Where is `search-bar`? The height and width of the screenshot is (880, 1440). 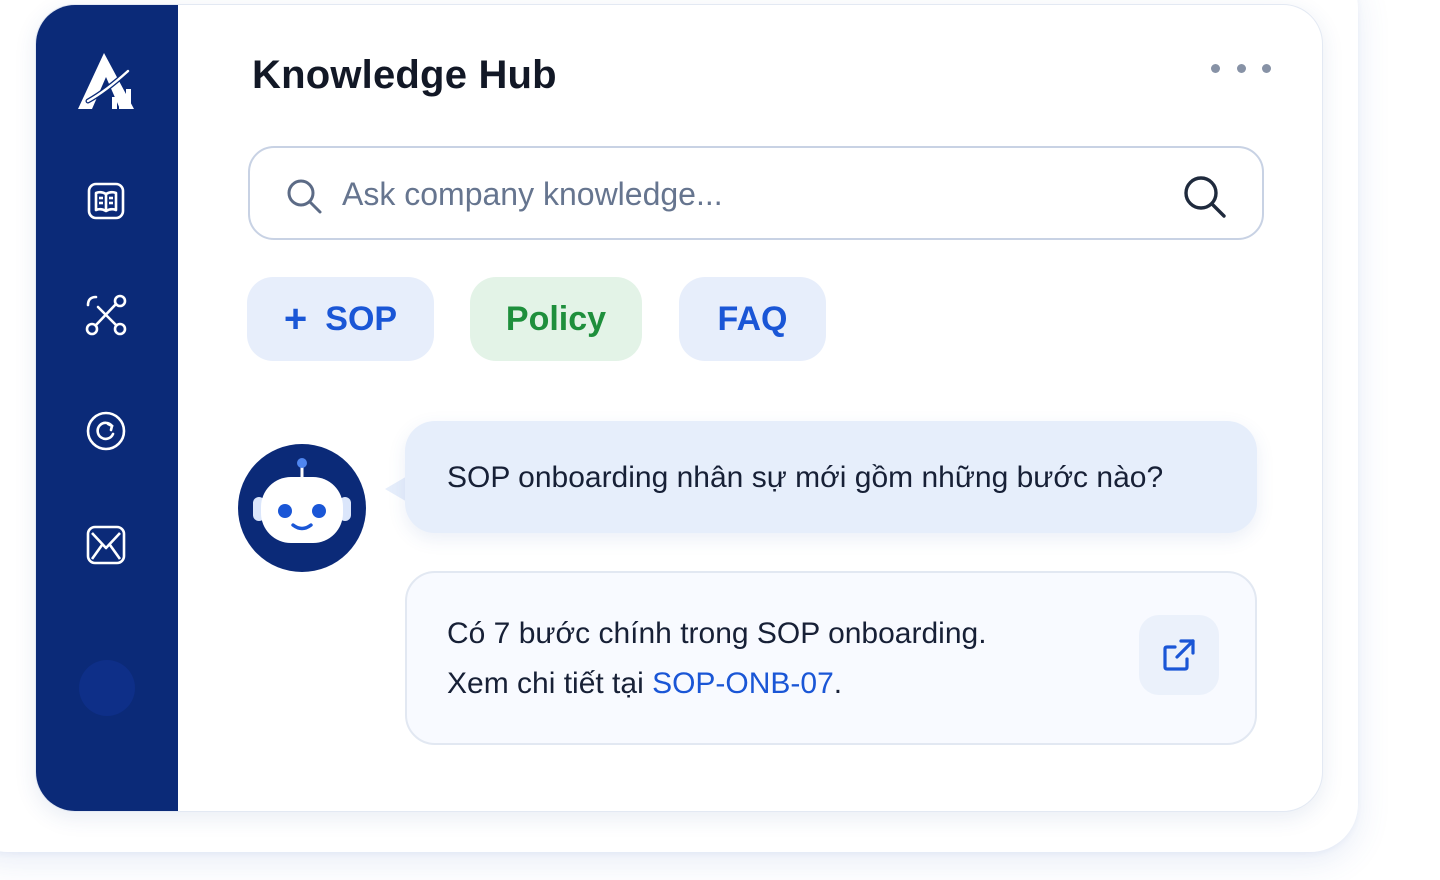
search-bar is located at coordinates (756, 193).